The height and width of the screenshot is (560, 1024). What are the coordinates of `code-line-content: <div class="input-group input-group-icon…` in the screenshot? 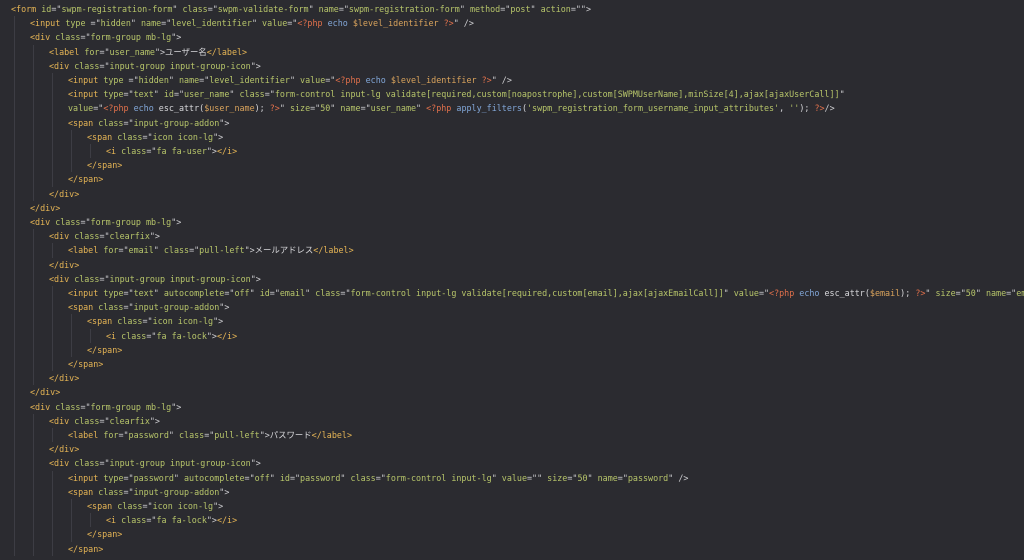 It's located at (155, 463).